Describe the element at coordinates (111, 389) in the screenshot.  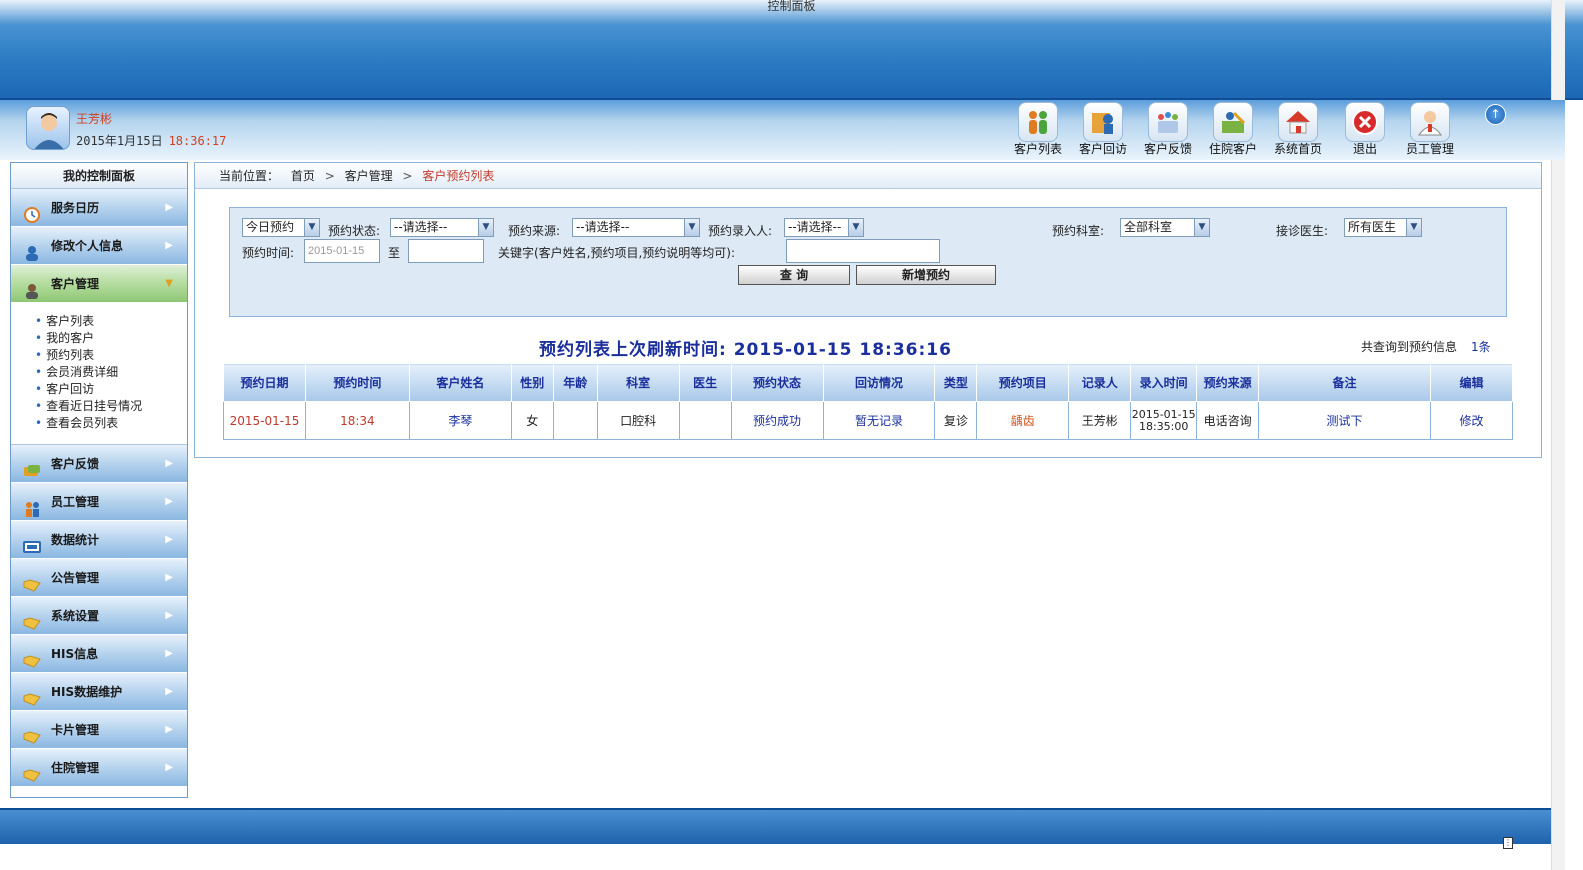
I see `submenu-item-customer-visit: 客户回访` at that location.